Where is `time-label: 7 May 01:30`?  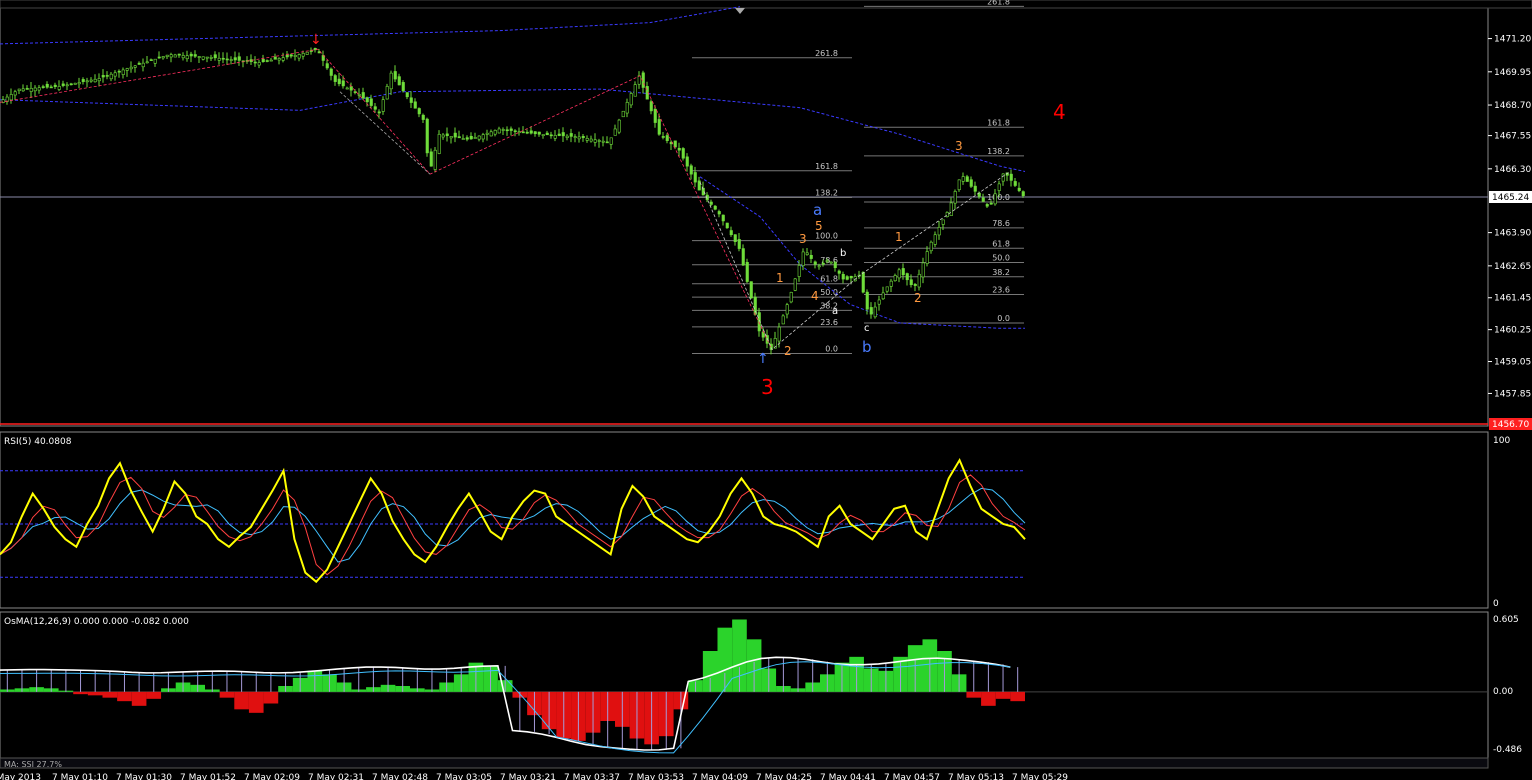
time-label: 7 May 01:30 is located at coordinates (144, 776).